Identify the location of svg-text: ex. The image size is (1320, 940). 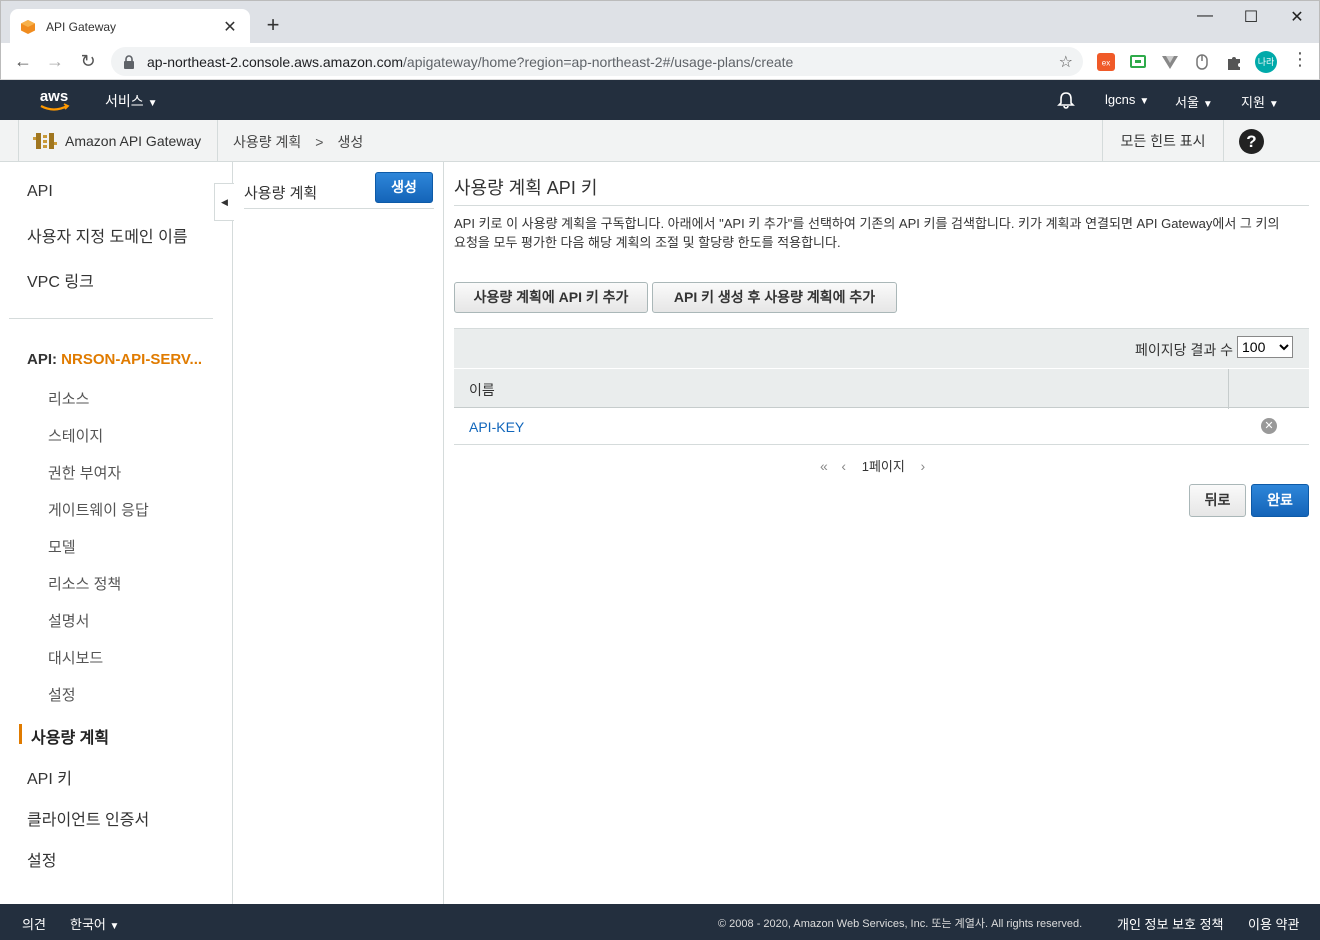
(1106, 63).